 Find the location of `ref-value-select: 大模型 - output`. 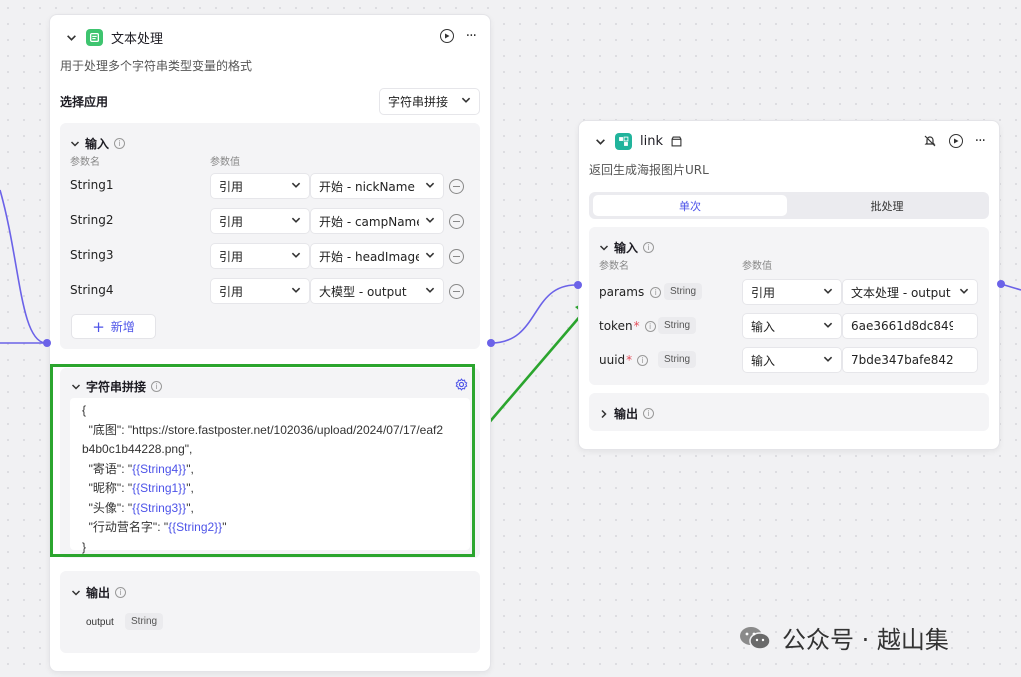

ref-value-select: 大模型 - output is located at coordinates (377, 291).